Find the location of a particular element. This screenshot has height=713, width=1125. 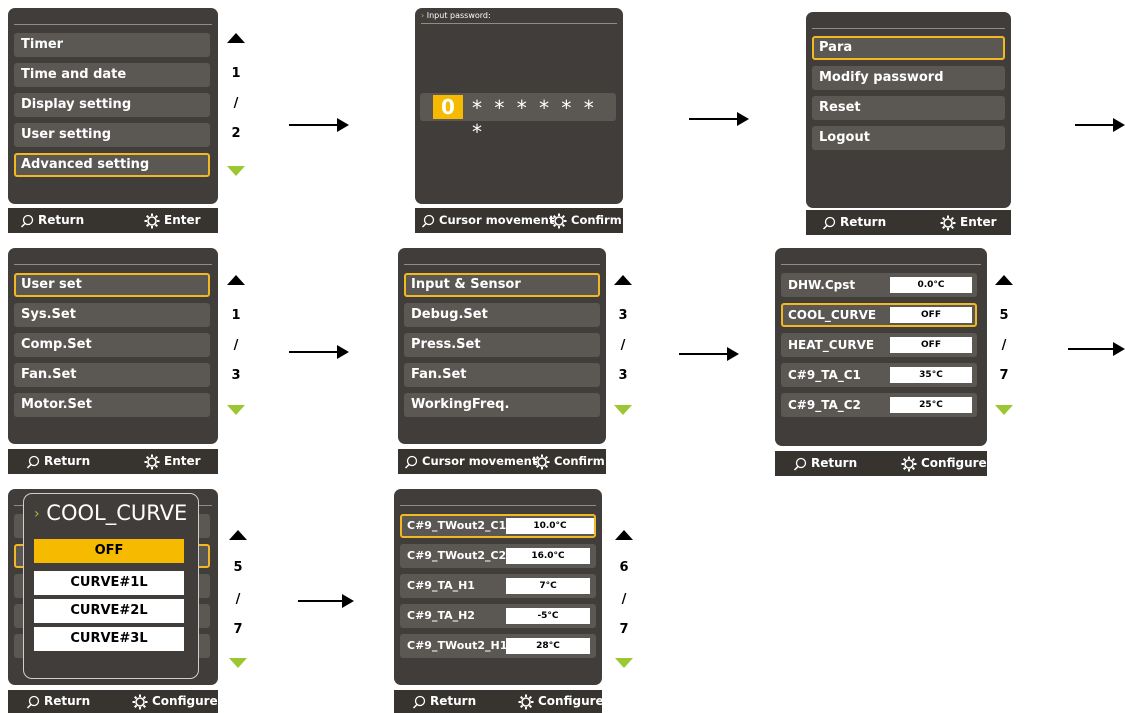

menu-item-motor-set: Motor.Set is located at coordinates (112, 405).